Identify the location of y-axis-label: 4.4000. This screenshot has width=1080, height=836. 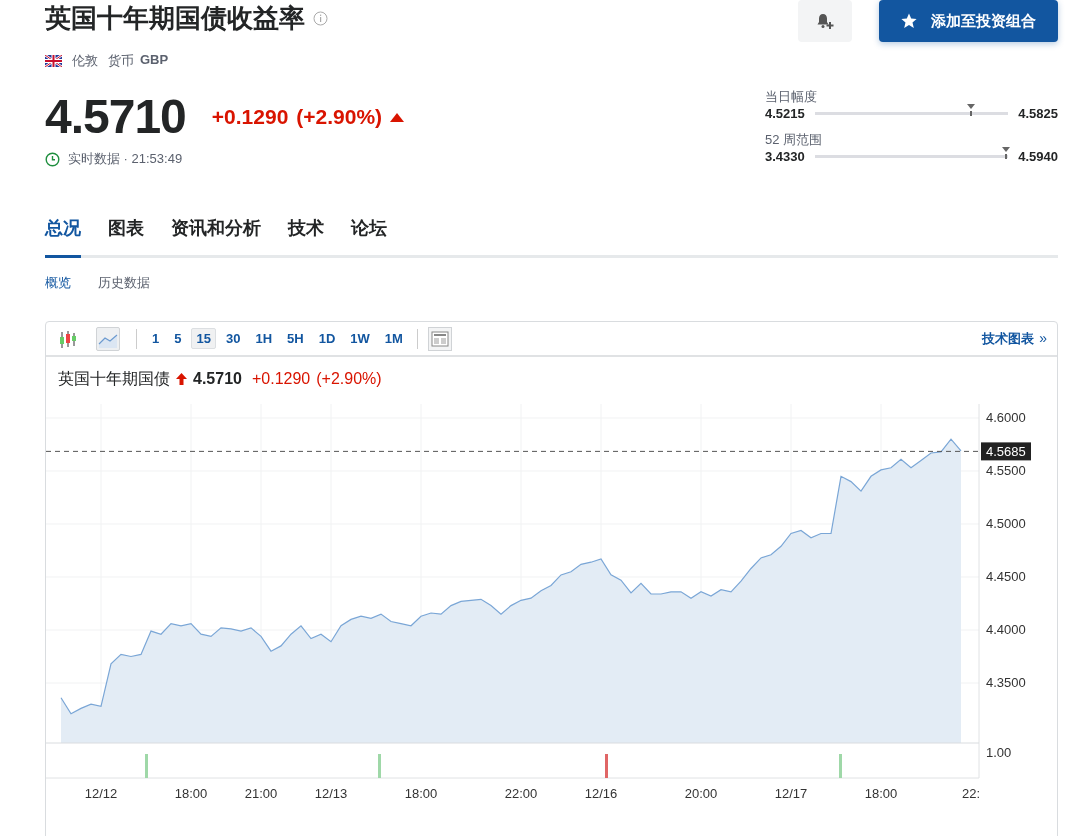
(1006, 629).